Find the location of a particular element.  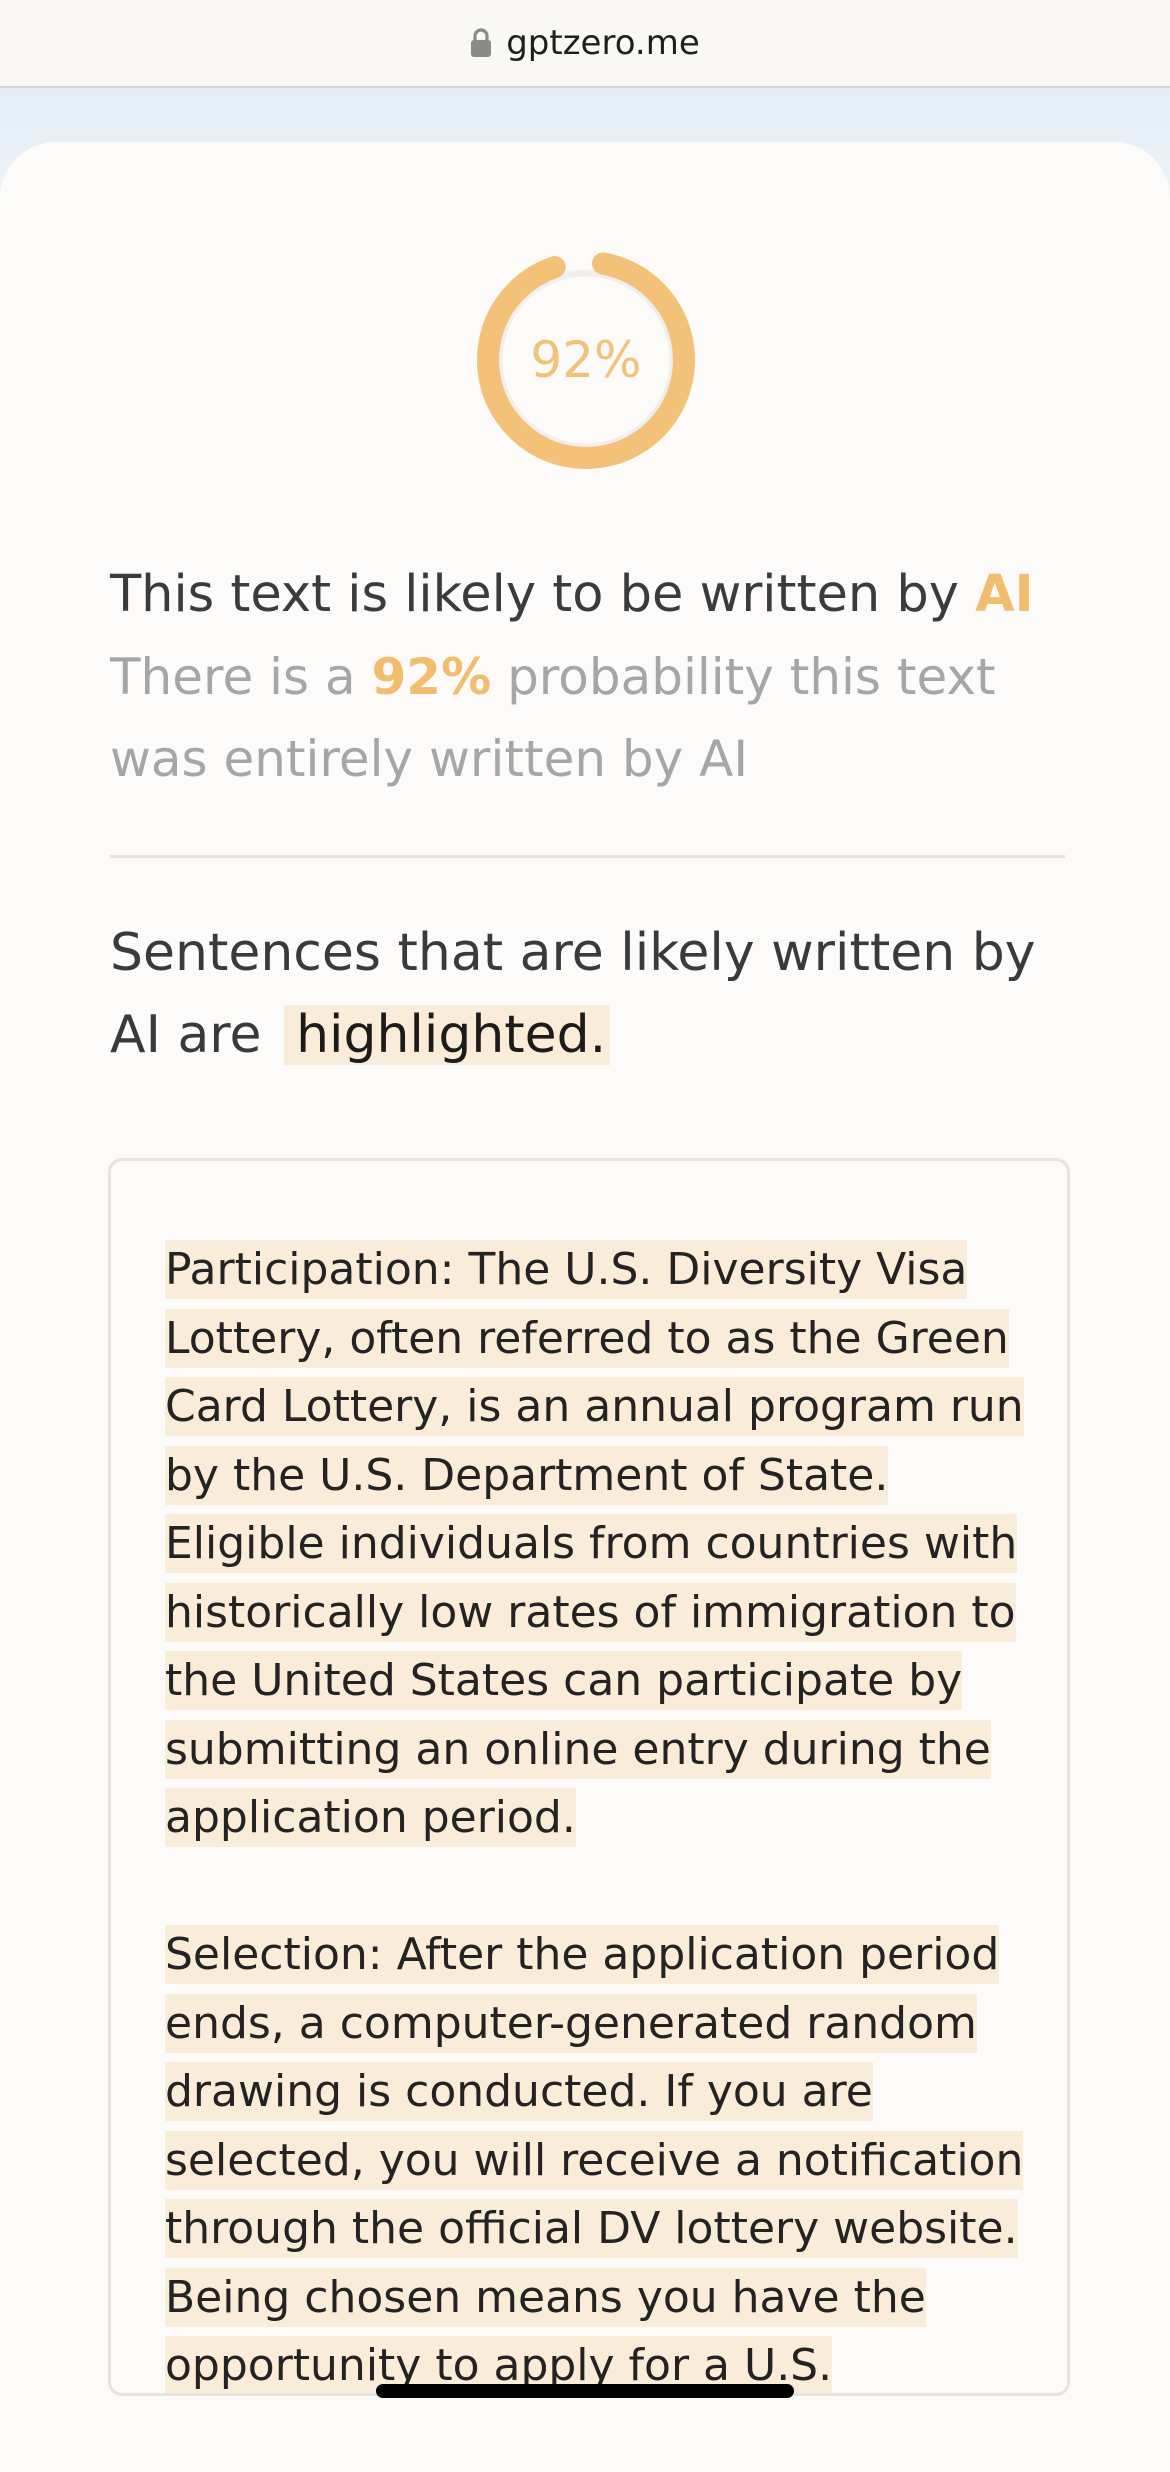

gauge-percent-label: 92% is located at coordinates (586, 360).